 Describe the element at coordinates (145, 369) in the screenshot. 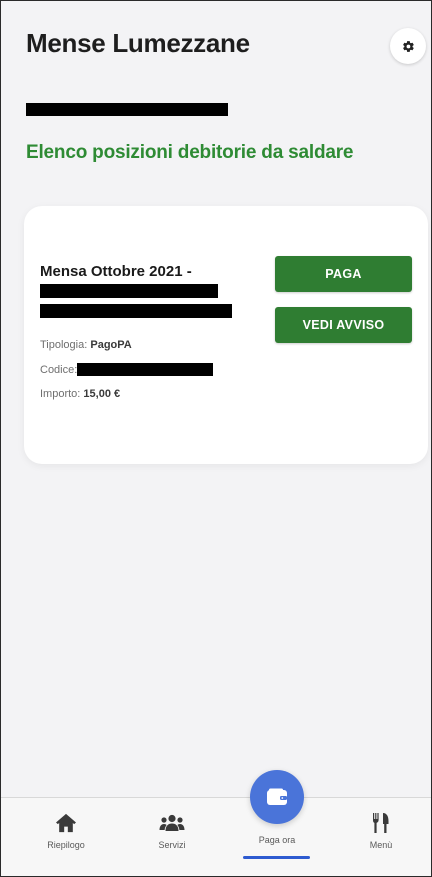

I see `redacted-payment-code` at that location.